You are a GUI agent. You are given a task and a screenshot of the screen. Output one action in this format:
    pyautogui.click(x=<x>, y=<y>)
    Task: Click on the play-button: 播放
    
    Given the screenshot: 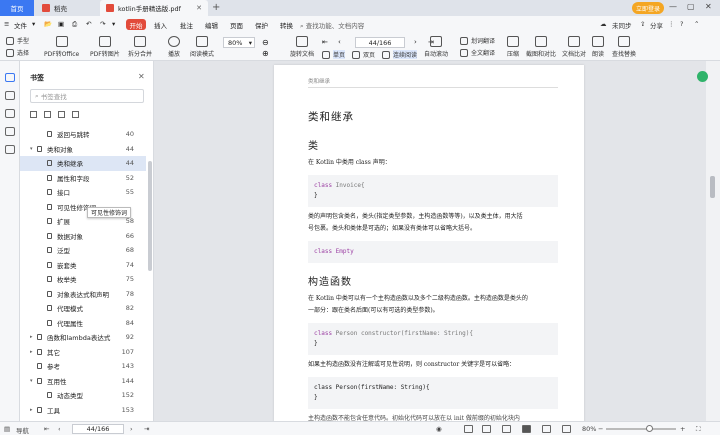 What is the action you would take?
    pyautogui.click(x=174, y=47)
    